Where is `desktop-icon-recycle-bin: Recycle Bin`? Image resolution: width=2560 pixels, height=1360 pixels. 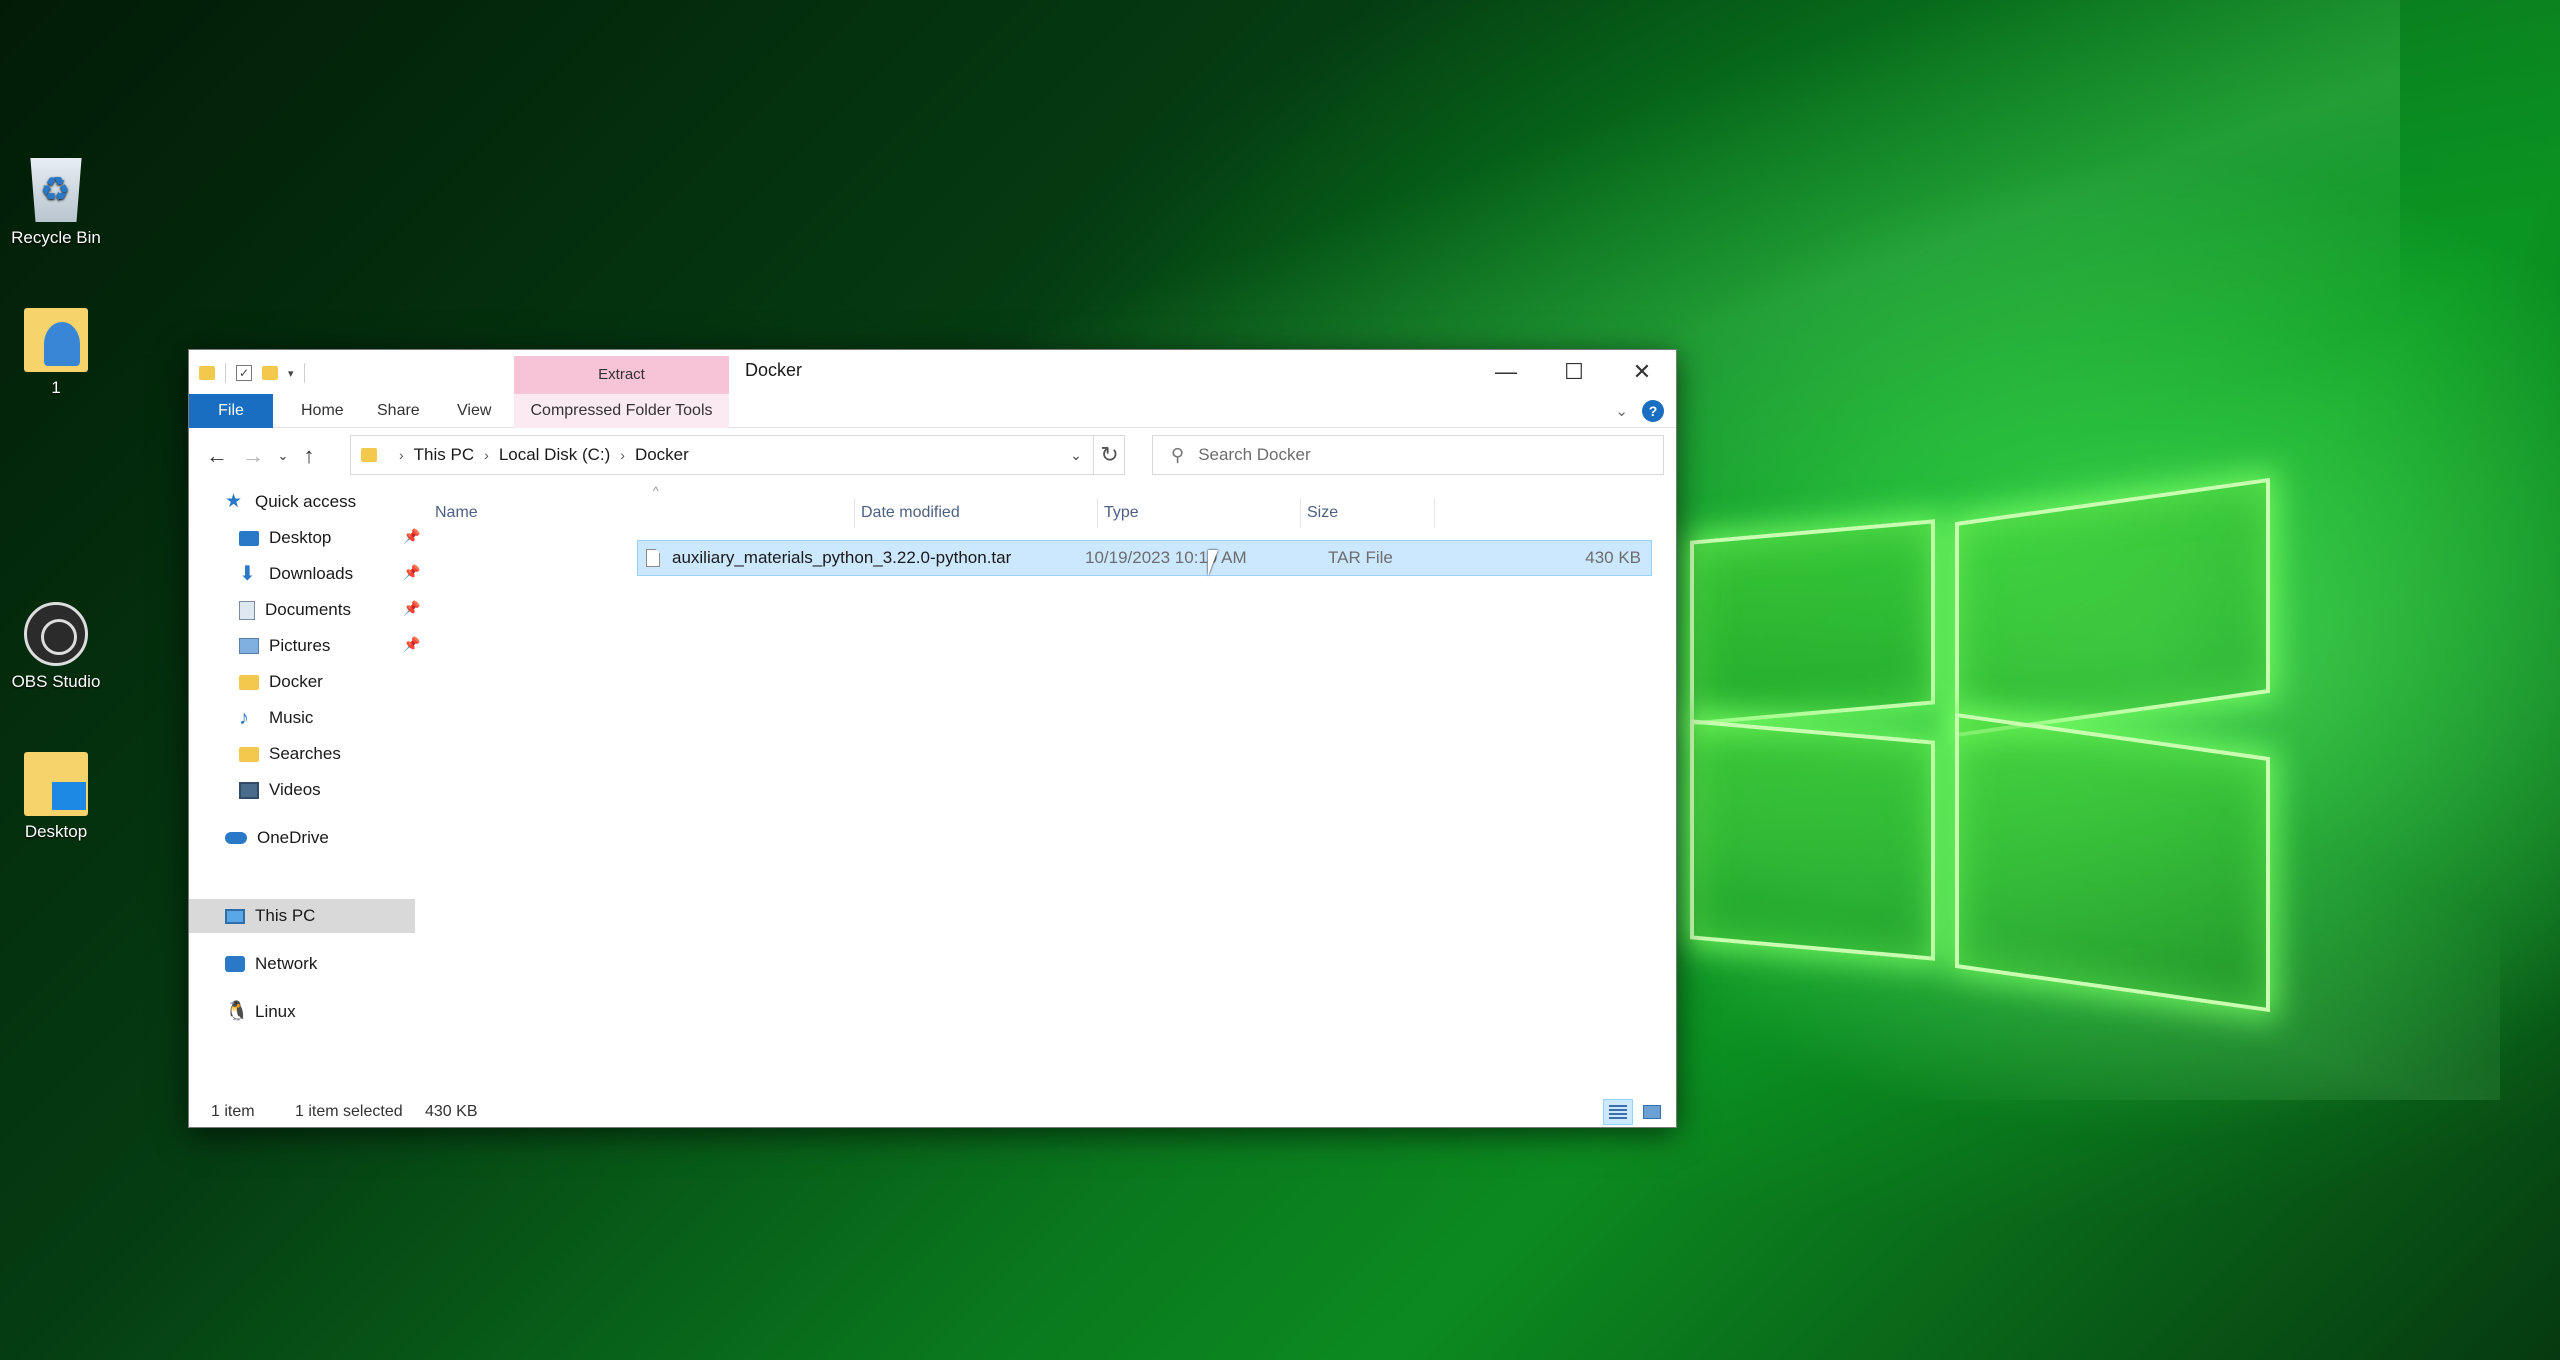 desktop-icon-recycle-bin: Recycle Bin is located at coordinates (58, 203).